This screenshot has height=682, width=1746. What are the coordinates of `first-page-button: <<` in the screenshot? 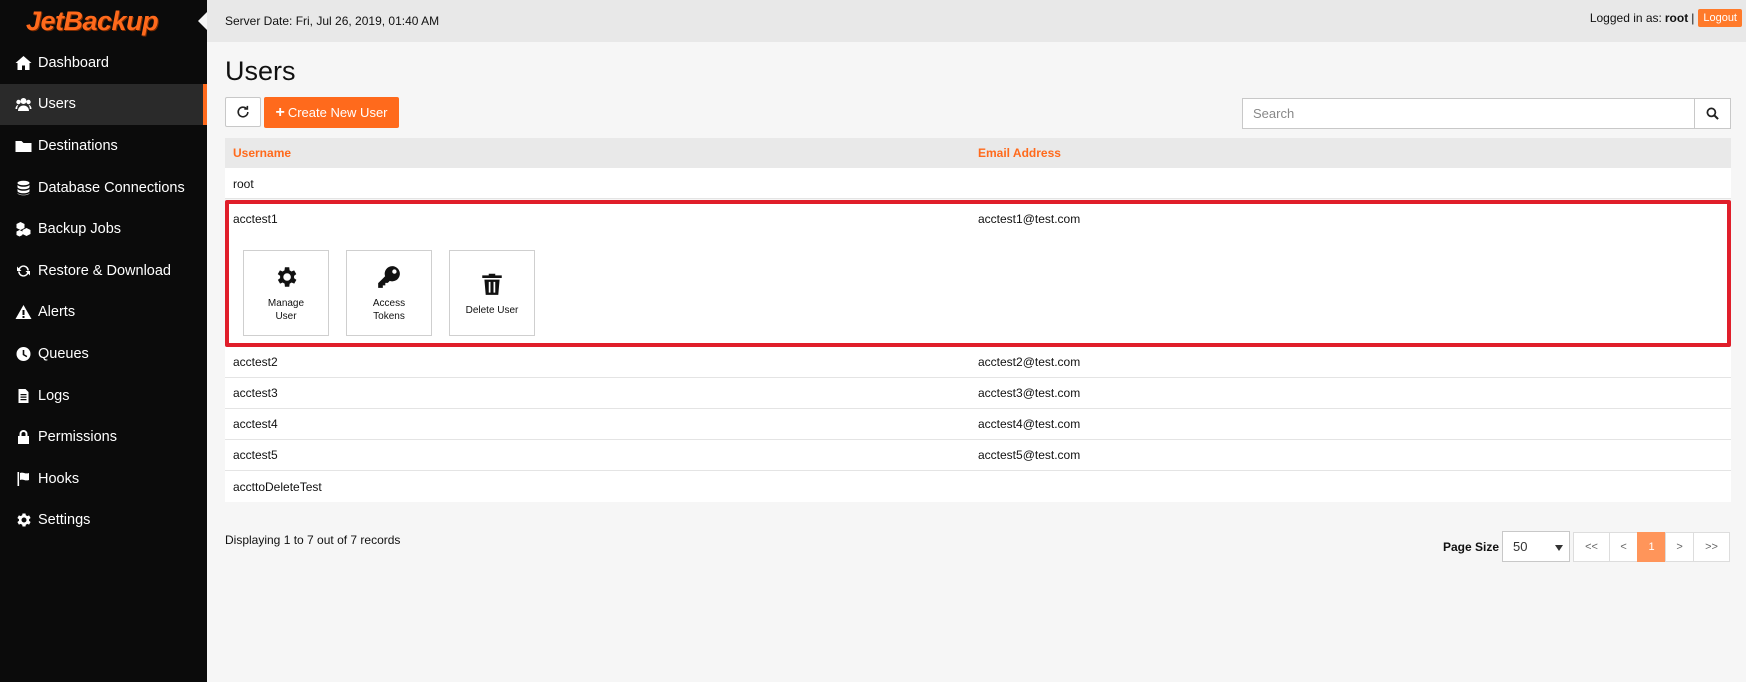 It's located at (1592, 546).